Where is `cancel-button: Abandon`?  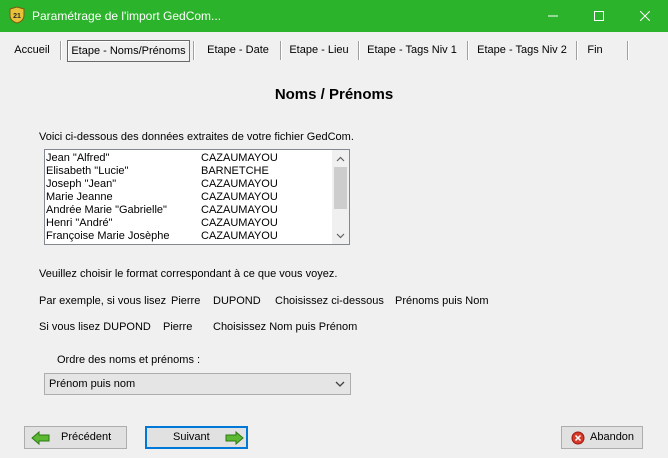 cancel-button: Abandon is located at coordinates (602, 437).